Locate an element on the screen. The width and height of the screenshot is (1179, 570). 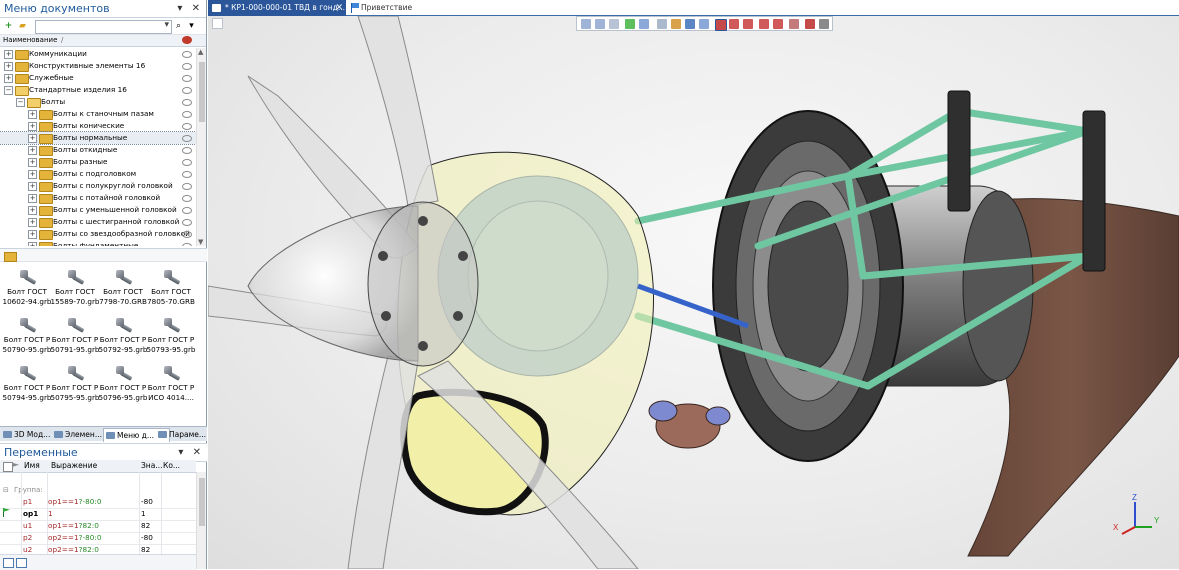
library-item: Болт ГОСТ 7798-70.GRB is located at coordinates (123, 290).